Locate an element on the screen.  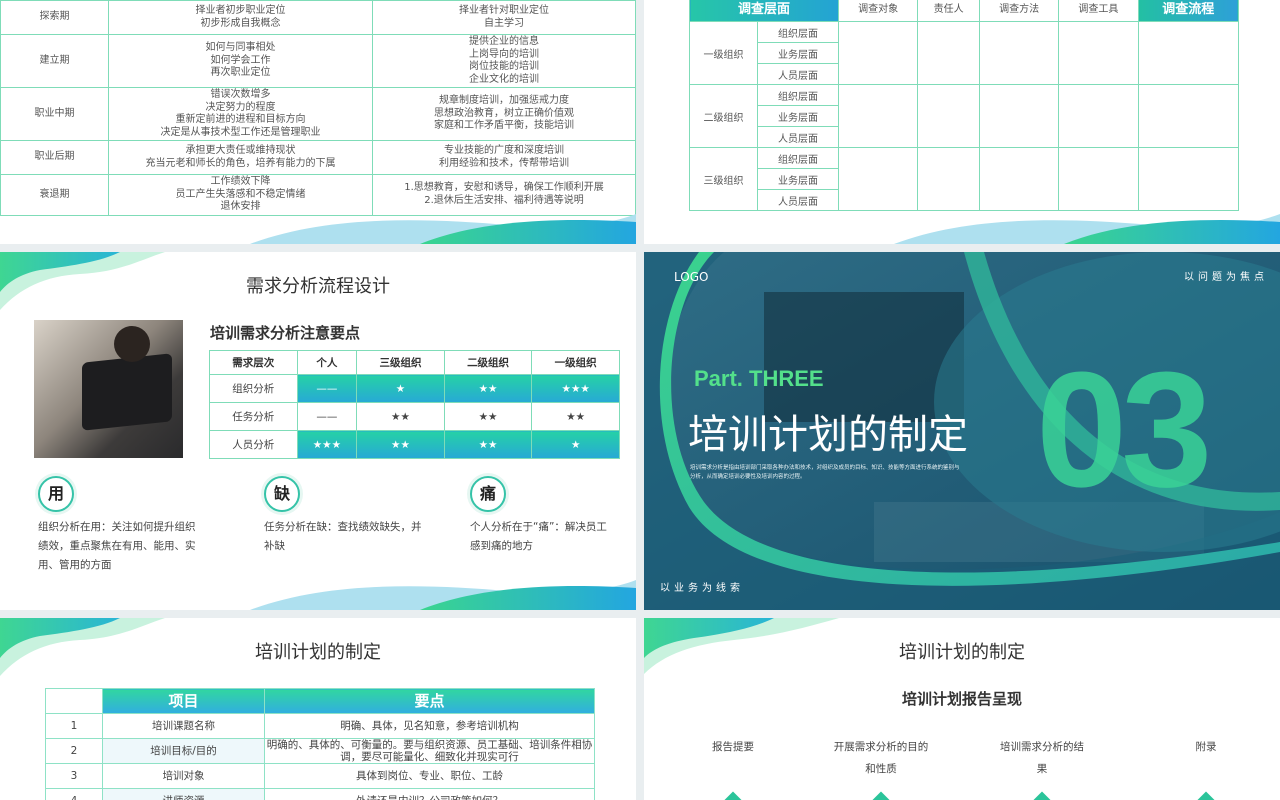
section-number: 03 is located at coordinates (1124, 429).